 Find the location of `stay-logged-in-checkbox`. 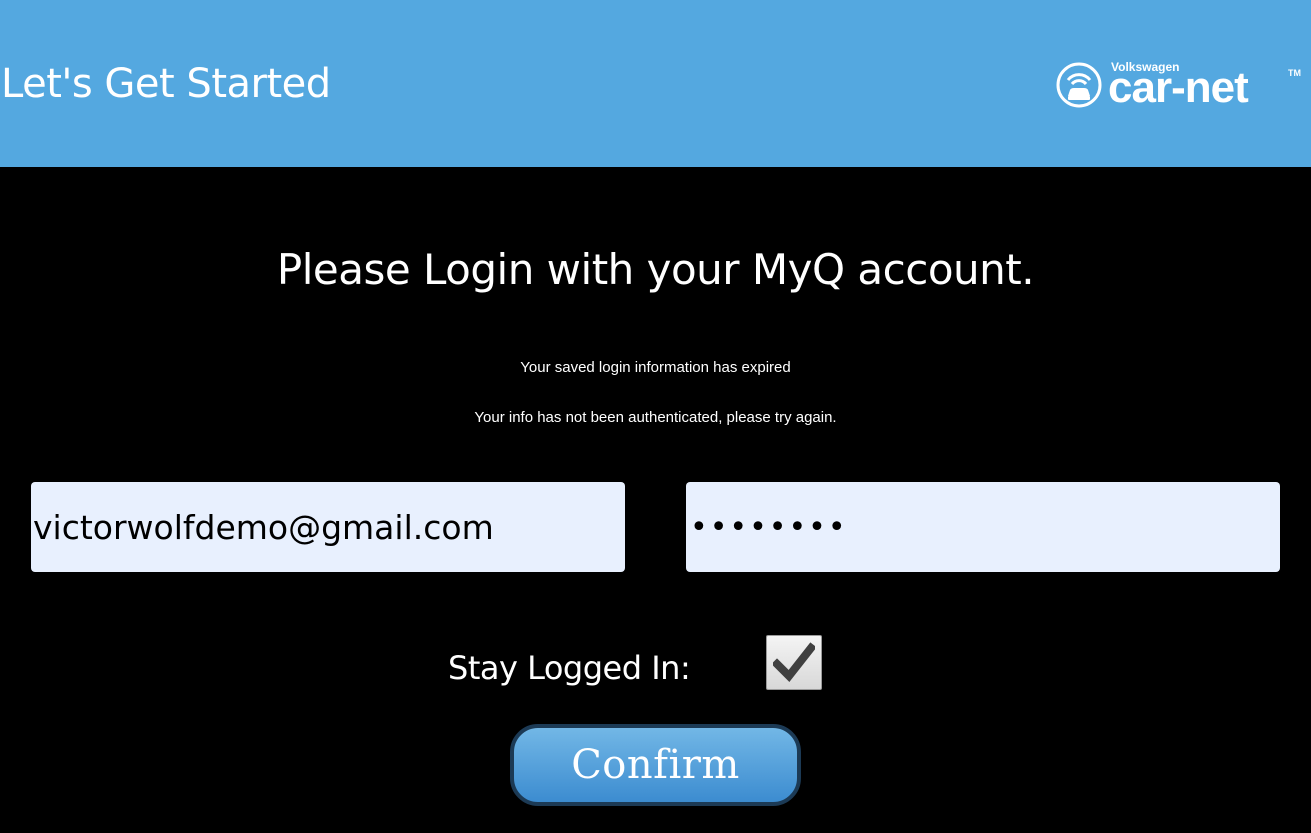

stay-logged-in-checkbox is located at coordinates (794, 662).